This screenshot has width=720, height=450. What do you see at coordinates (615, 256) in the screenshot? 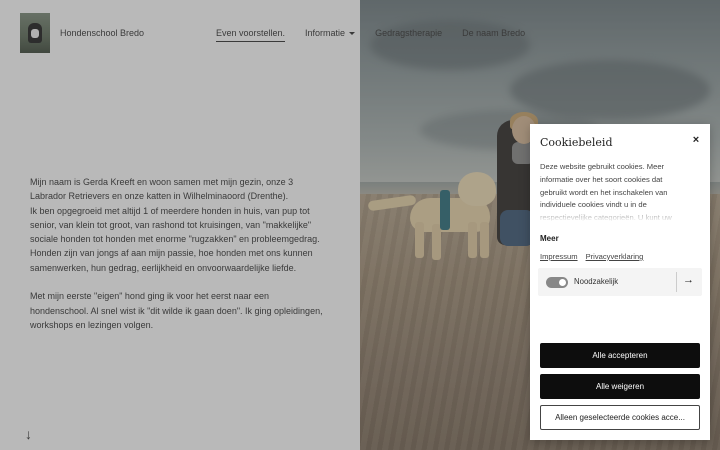
I see `privacy-link: Privacyverklaring` at bounding box center [615, 256].